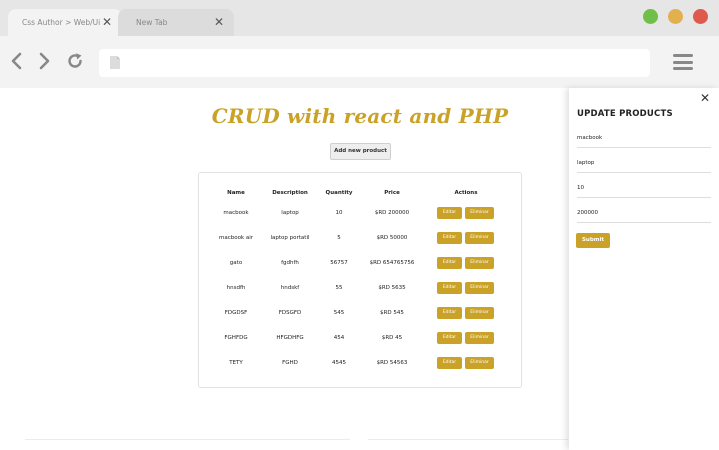  What do you see at coordinates (650, 16) in the screenshot?
I see `window-maximize-dot` at bounding box center [650, 16].